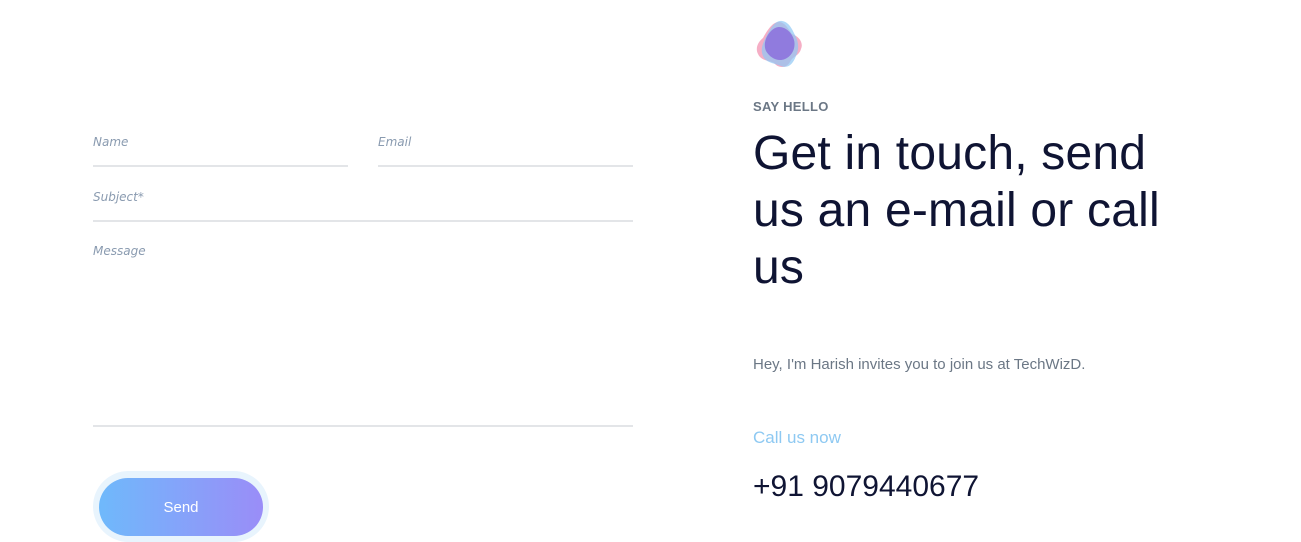 The width and height of the screenshot is (1301, 542). I want to click on send-button: Send, so click(181, 507).